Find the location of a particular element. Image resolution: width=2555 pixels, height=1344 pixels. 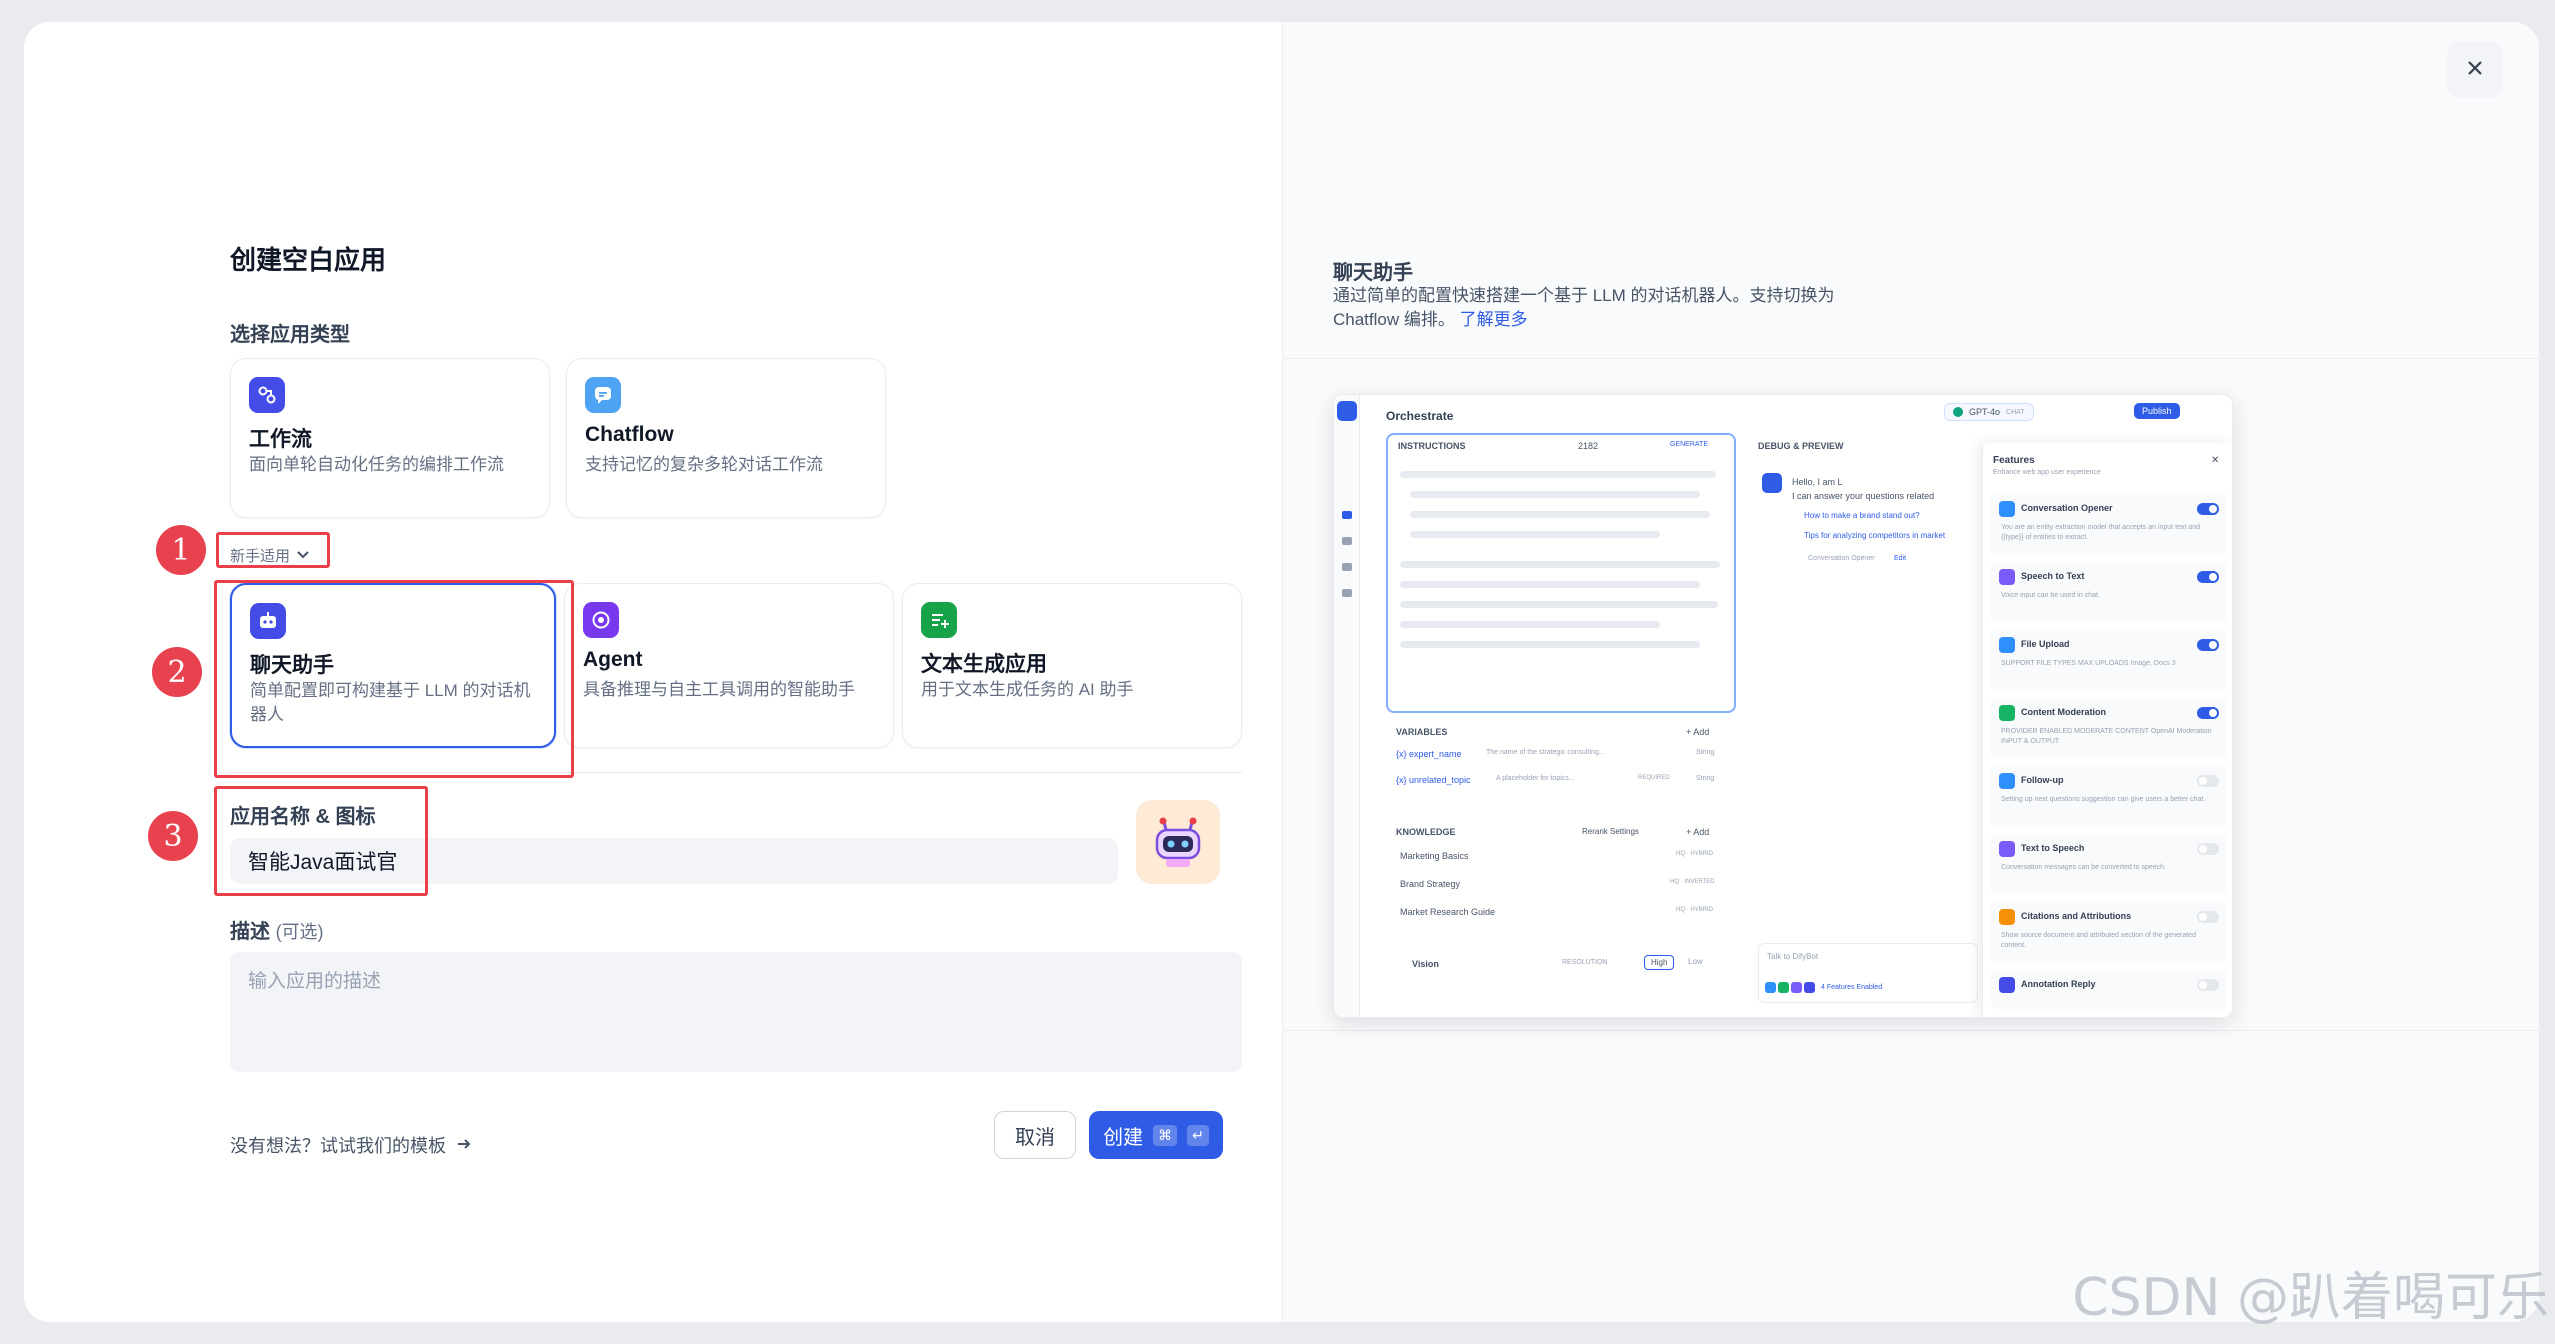

app-type-label: 选择应用类型 is located at coordinates (290, 335).